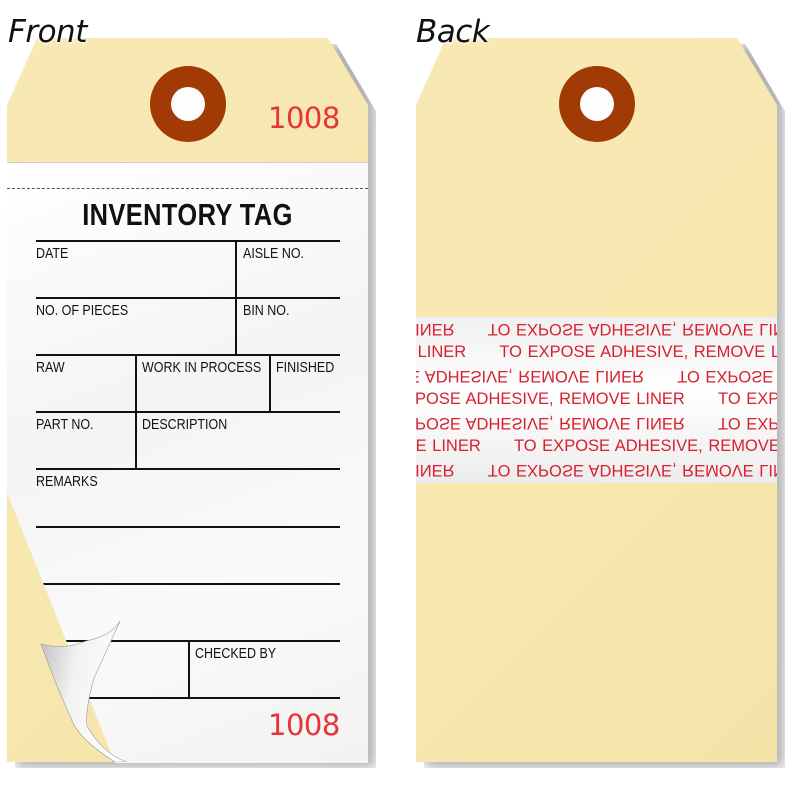  I want to click on label-title: INVENTORY TAG, so click(187, 214).